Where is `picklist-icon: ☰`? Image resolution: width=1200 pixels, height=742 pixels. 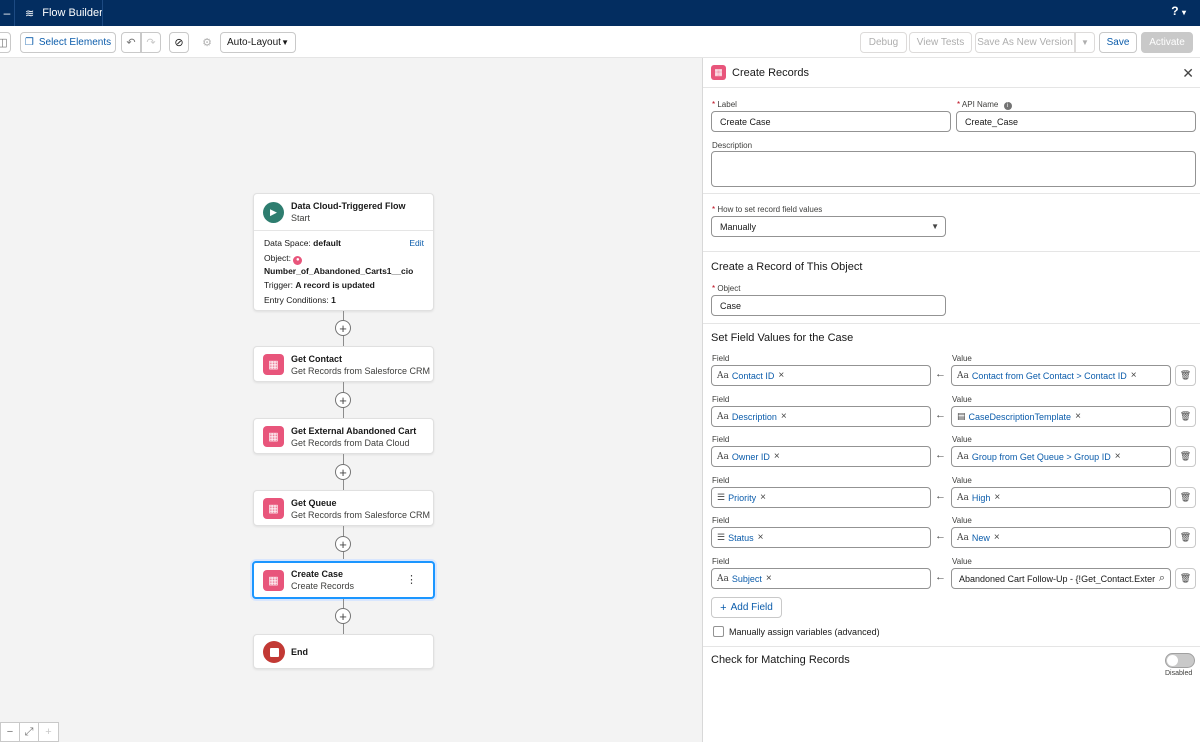
picklist-icon: ☰ is located at coordinates (721, 497).